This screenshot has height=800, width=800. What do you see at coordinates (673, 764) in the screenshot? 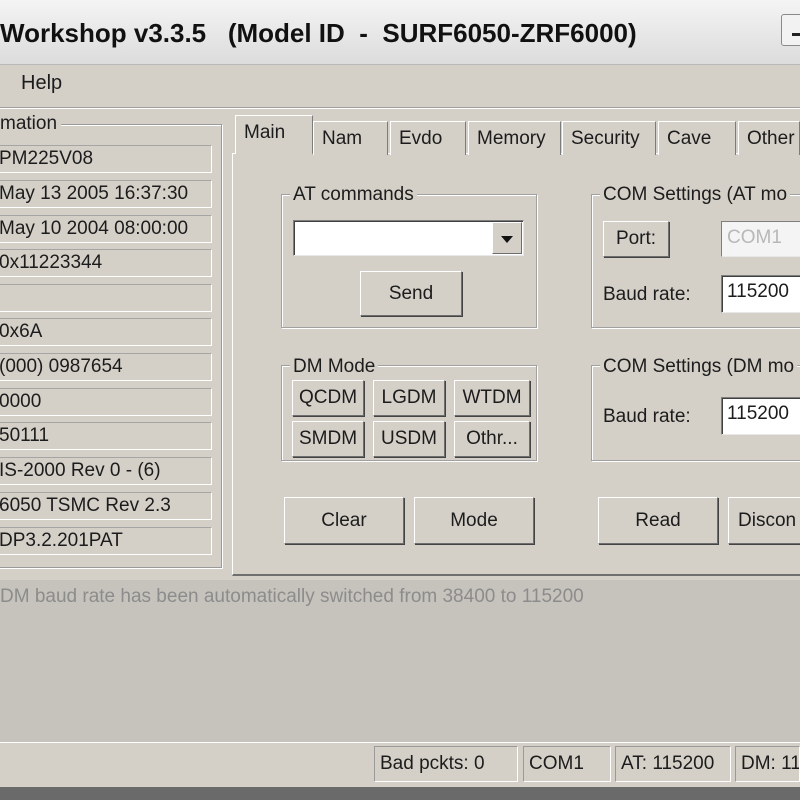
I see `status-at-baud: AT: 115200` at bounding box center [673, 764].